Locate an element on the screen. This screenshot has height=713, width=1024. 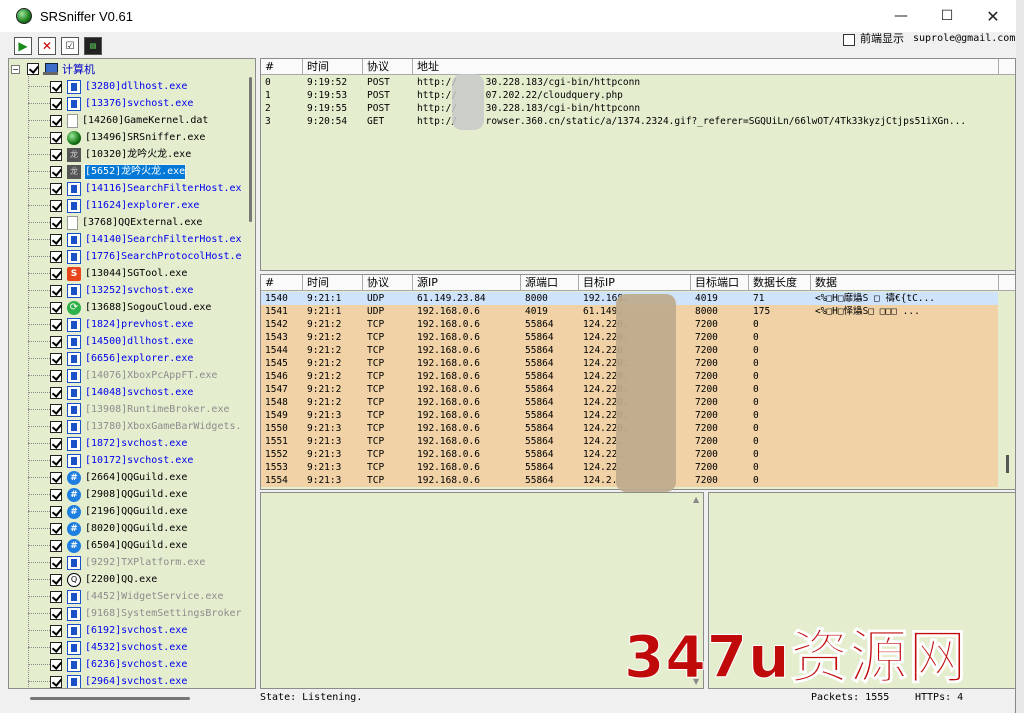
process-item: [14116]SearchFilterHost.ex is located at coordinates (135, 188).